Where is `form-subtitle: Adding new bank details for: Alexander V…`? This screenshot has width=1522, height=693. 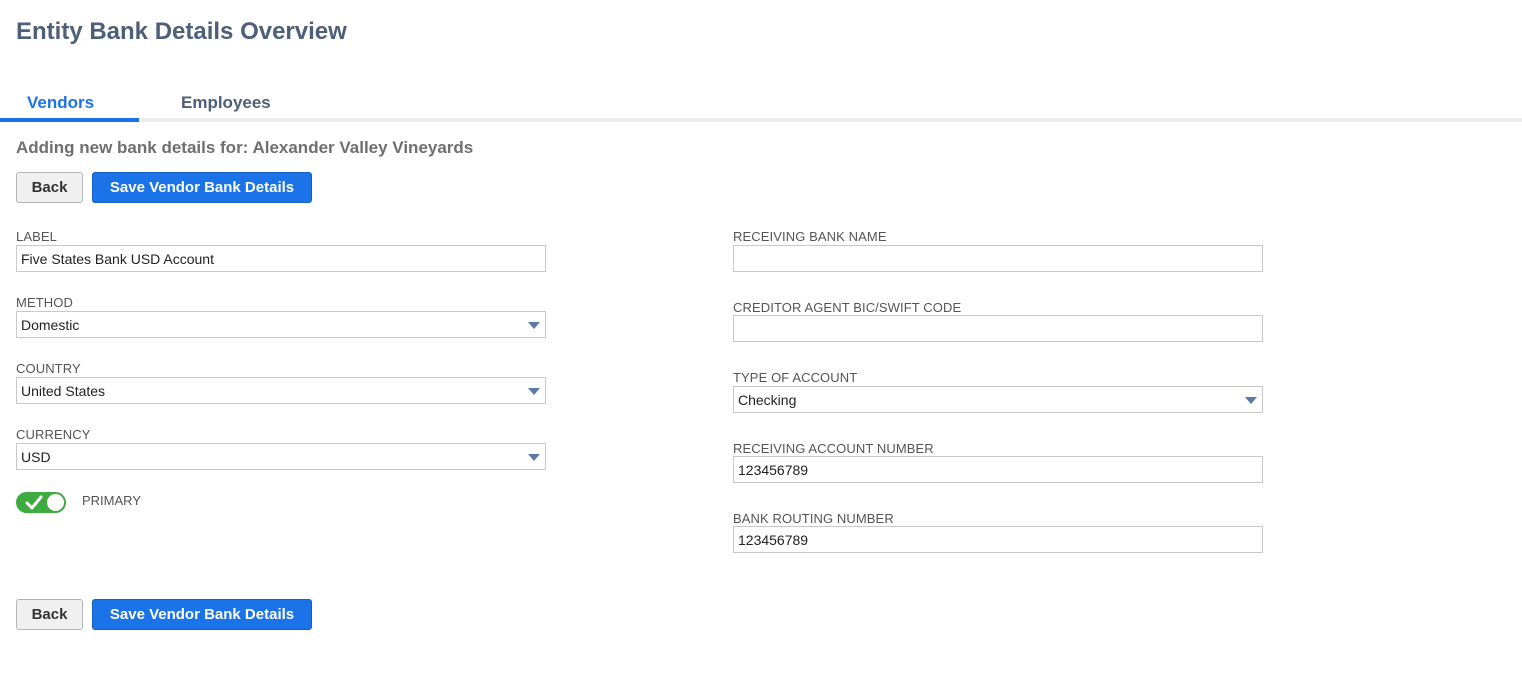
form-subtitle: Adding new bank details for: Alexander V… is located at coordinates (245, 147).